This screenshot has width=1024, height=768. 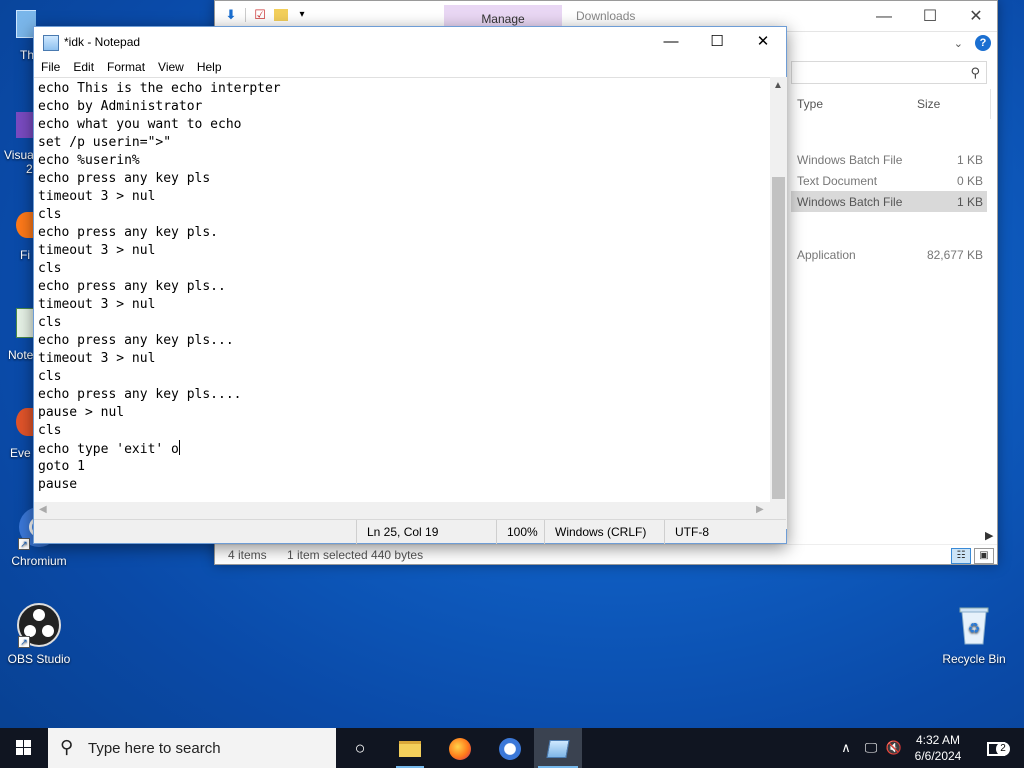 What do you see at coordinates (930, 16) in the screenshot?
I see `explorer-maximize-button: ☐` at bounding box center [930, 16].